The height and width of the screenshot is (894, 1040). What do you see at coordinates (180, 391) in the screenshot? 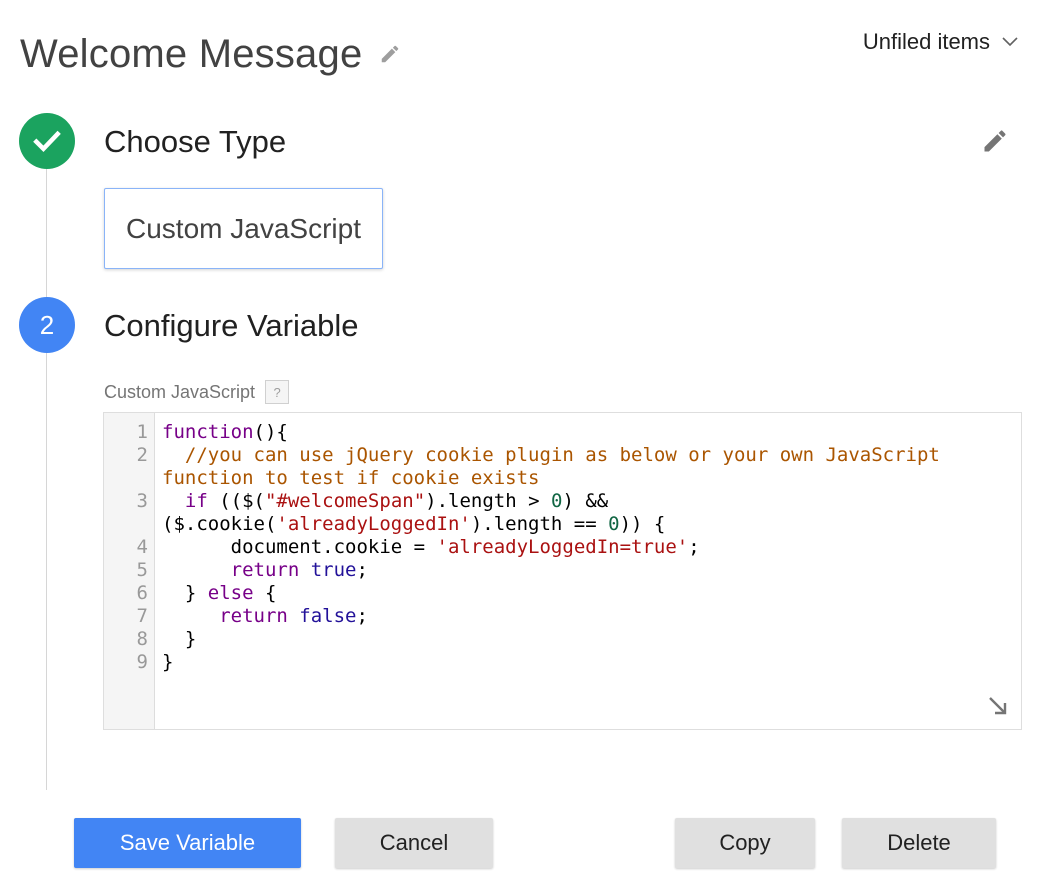
I see `custom-js-label: Custom JavaScript` at bounding box center [180, 391].